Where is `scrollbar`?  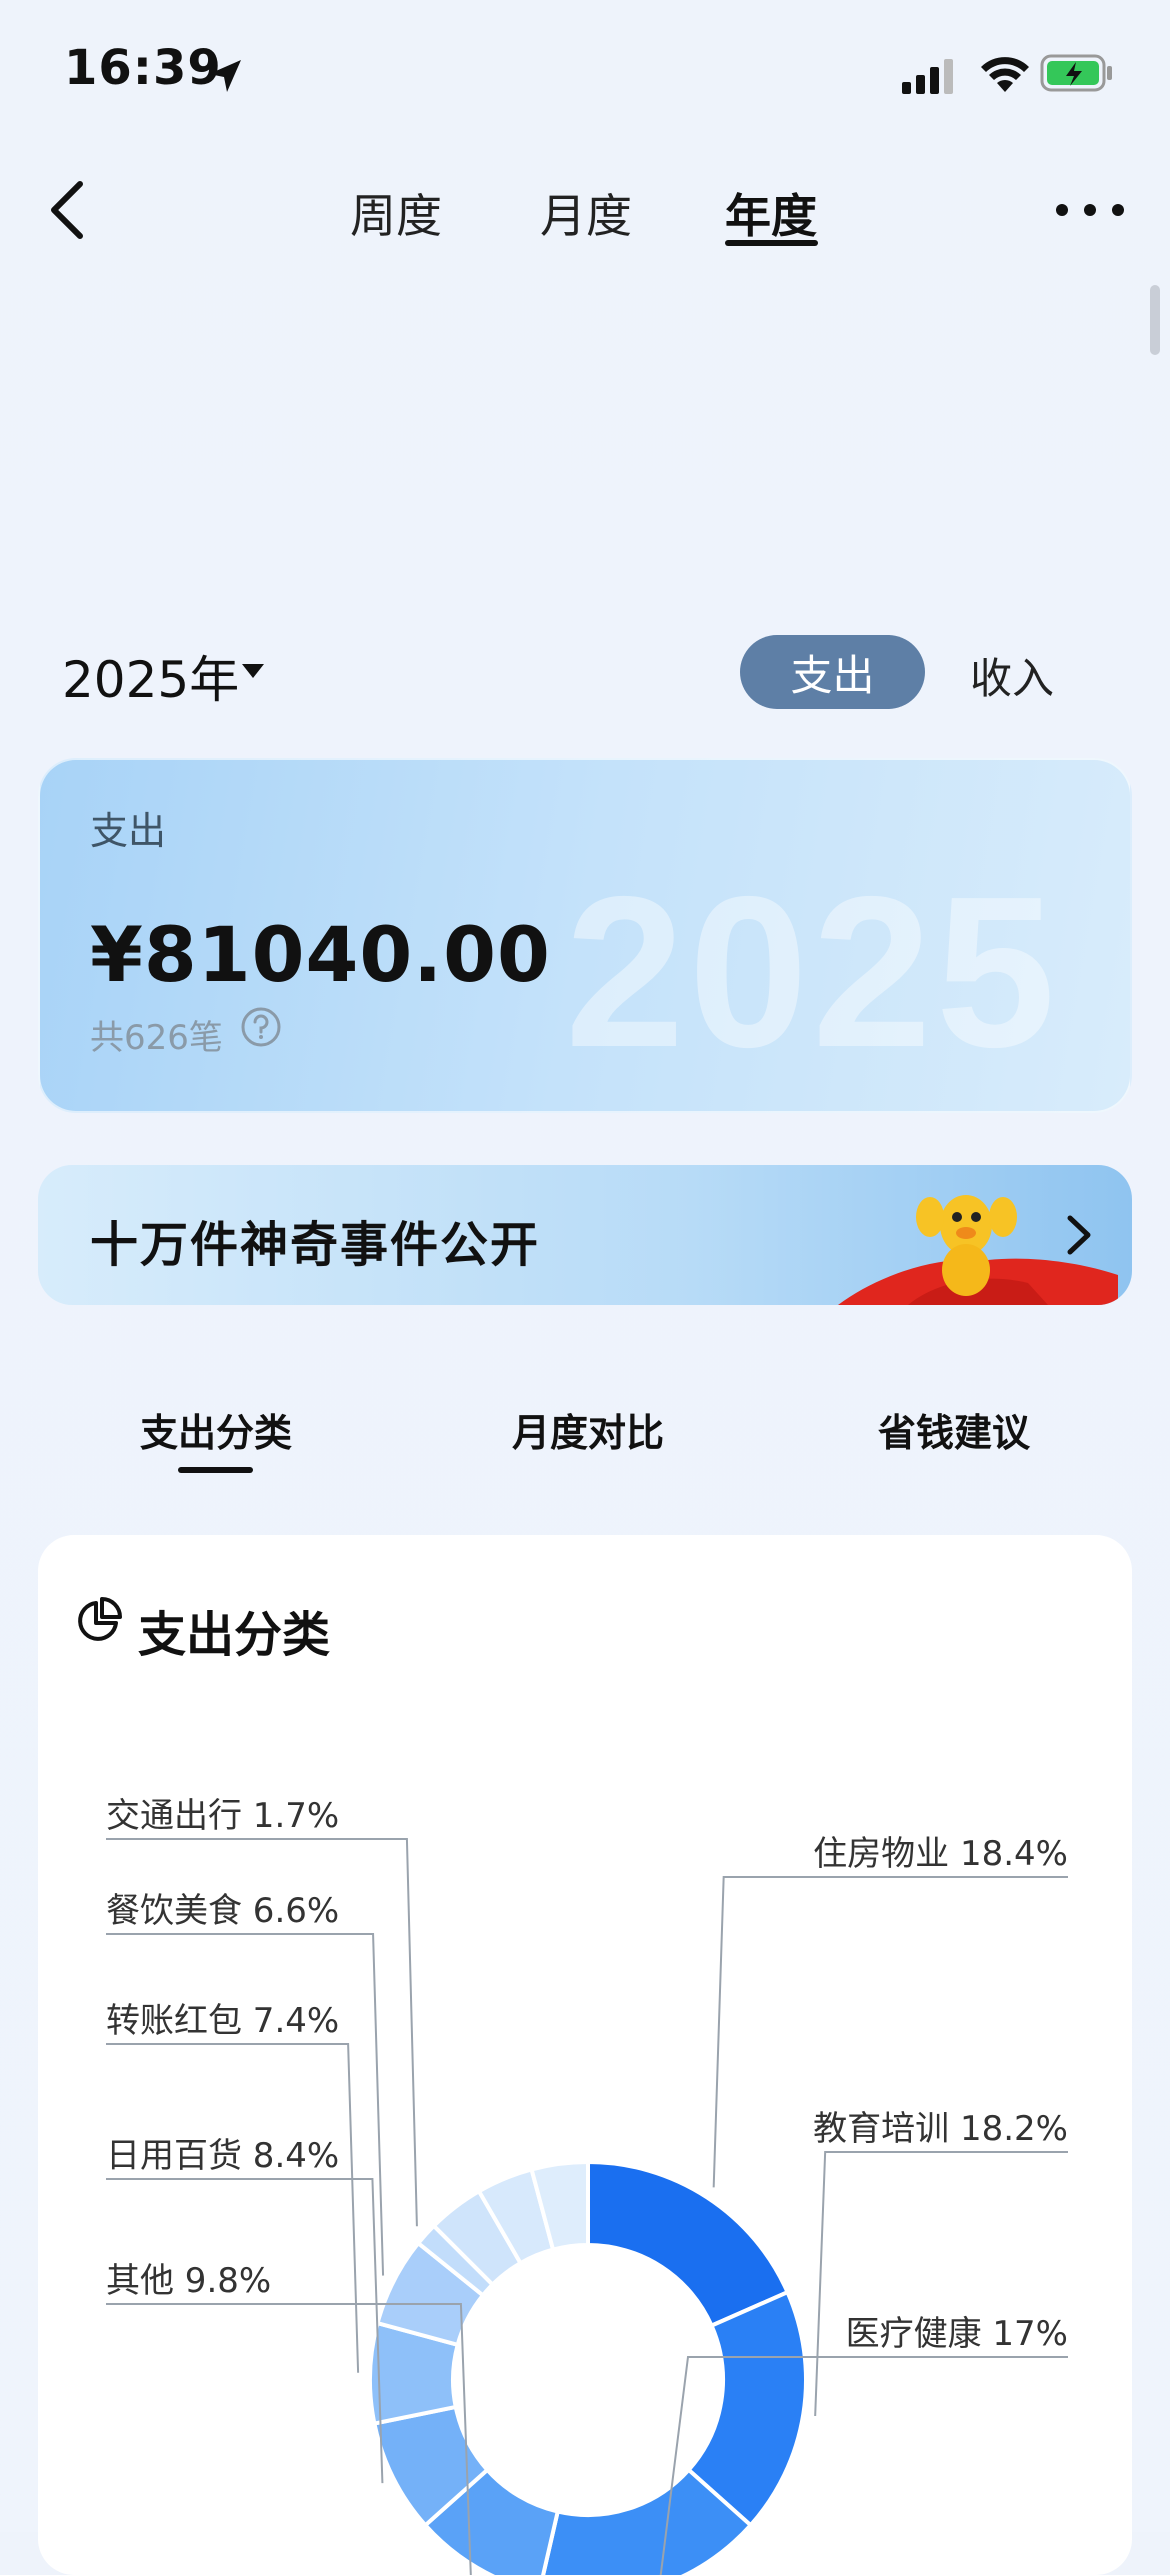
scrollbar is located at coordinates (1155, 320).